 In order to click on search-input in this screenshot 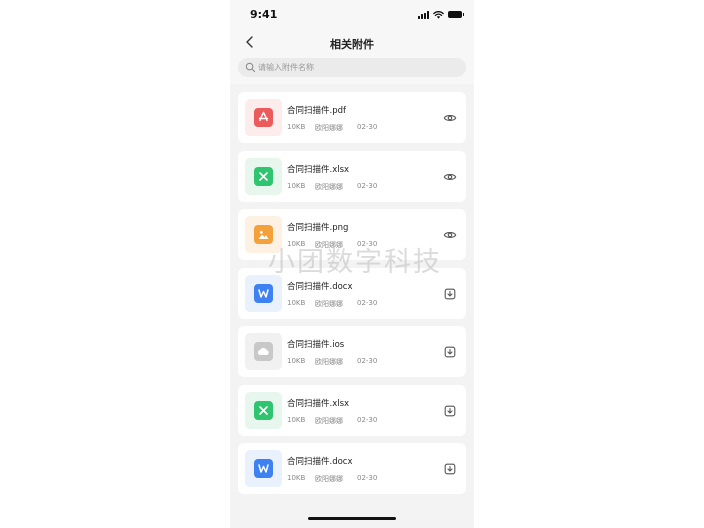, I will do `click(358, 67)`.